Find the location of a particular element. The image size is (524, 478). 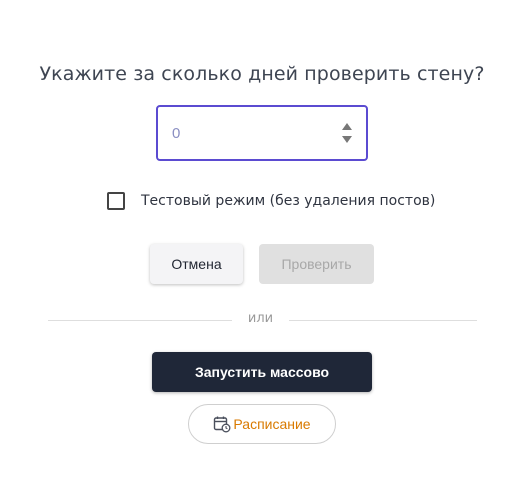

number-spinner is located at coordinates (347, 134).